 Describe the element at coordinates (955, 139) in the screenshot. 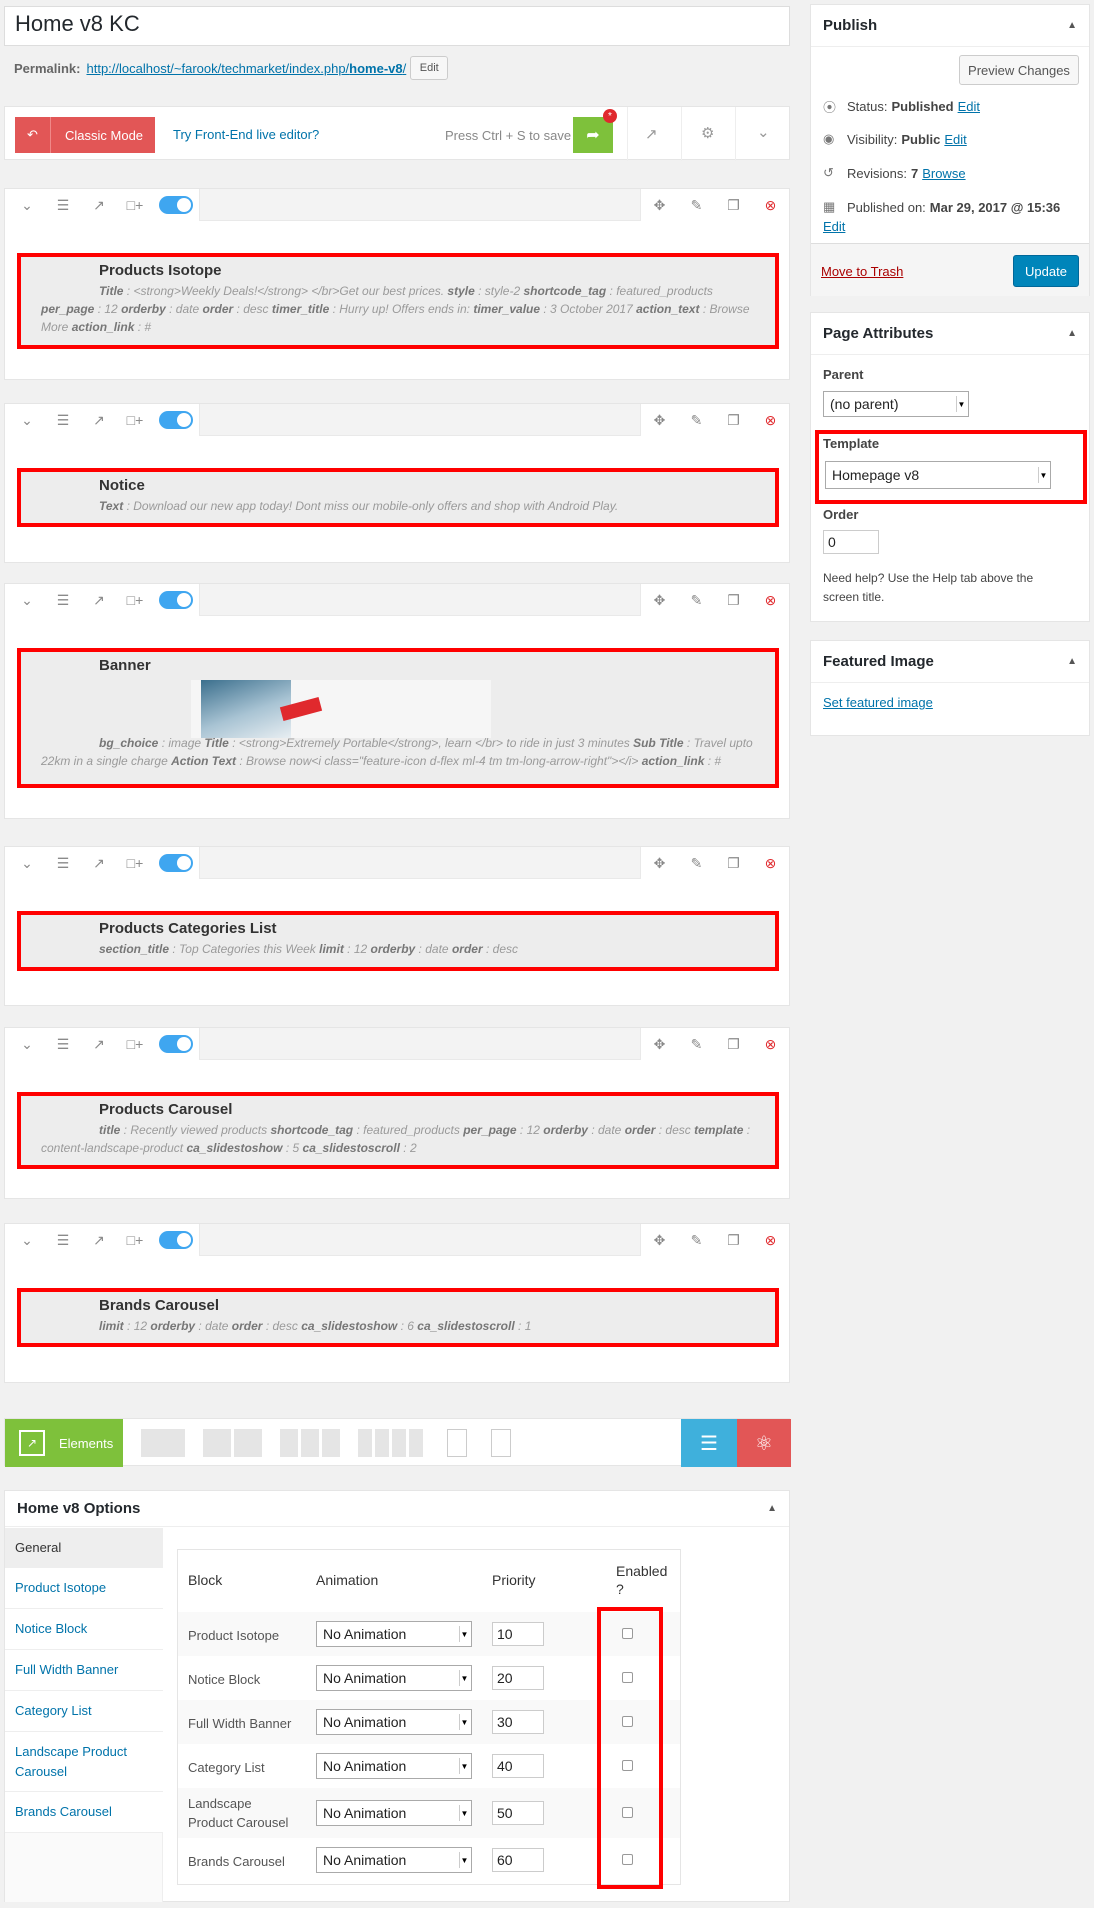

I see `visibility-edit-link: Edit` at that location.